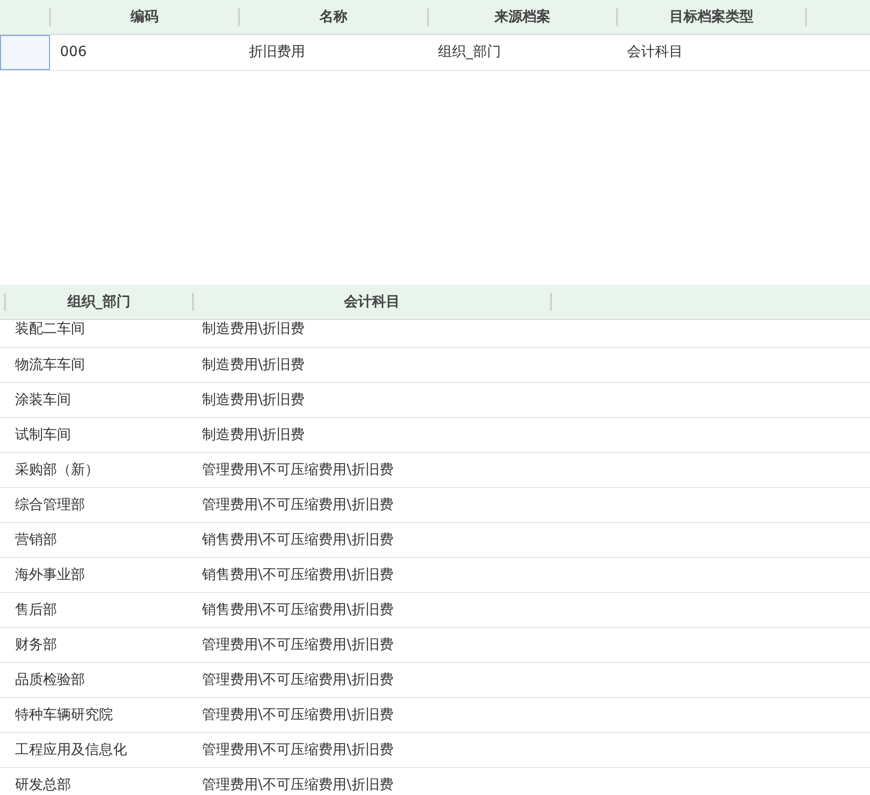 Image resolution: width=870 pixels, height=795 pixels. I want to click on table-cell-text: 会计科目, so click(655, 52).